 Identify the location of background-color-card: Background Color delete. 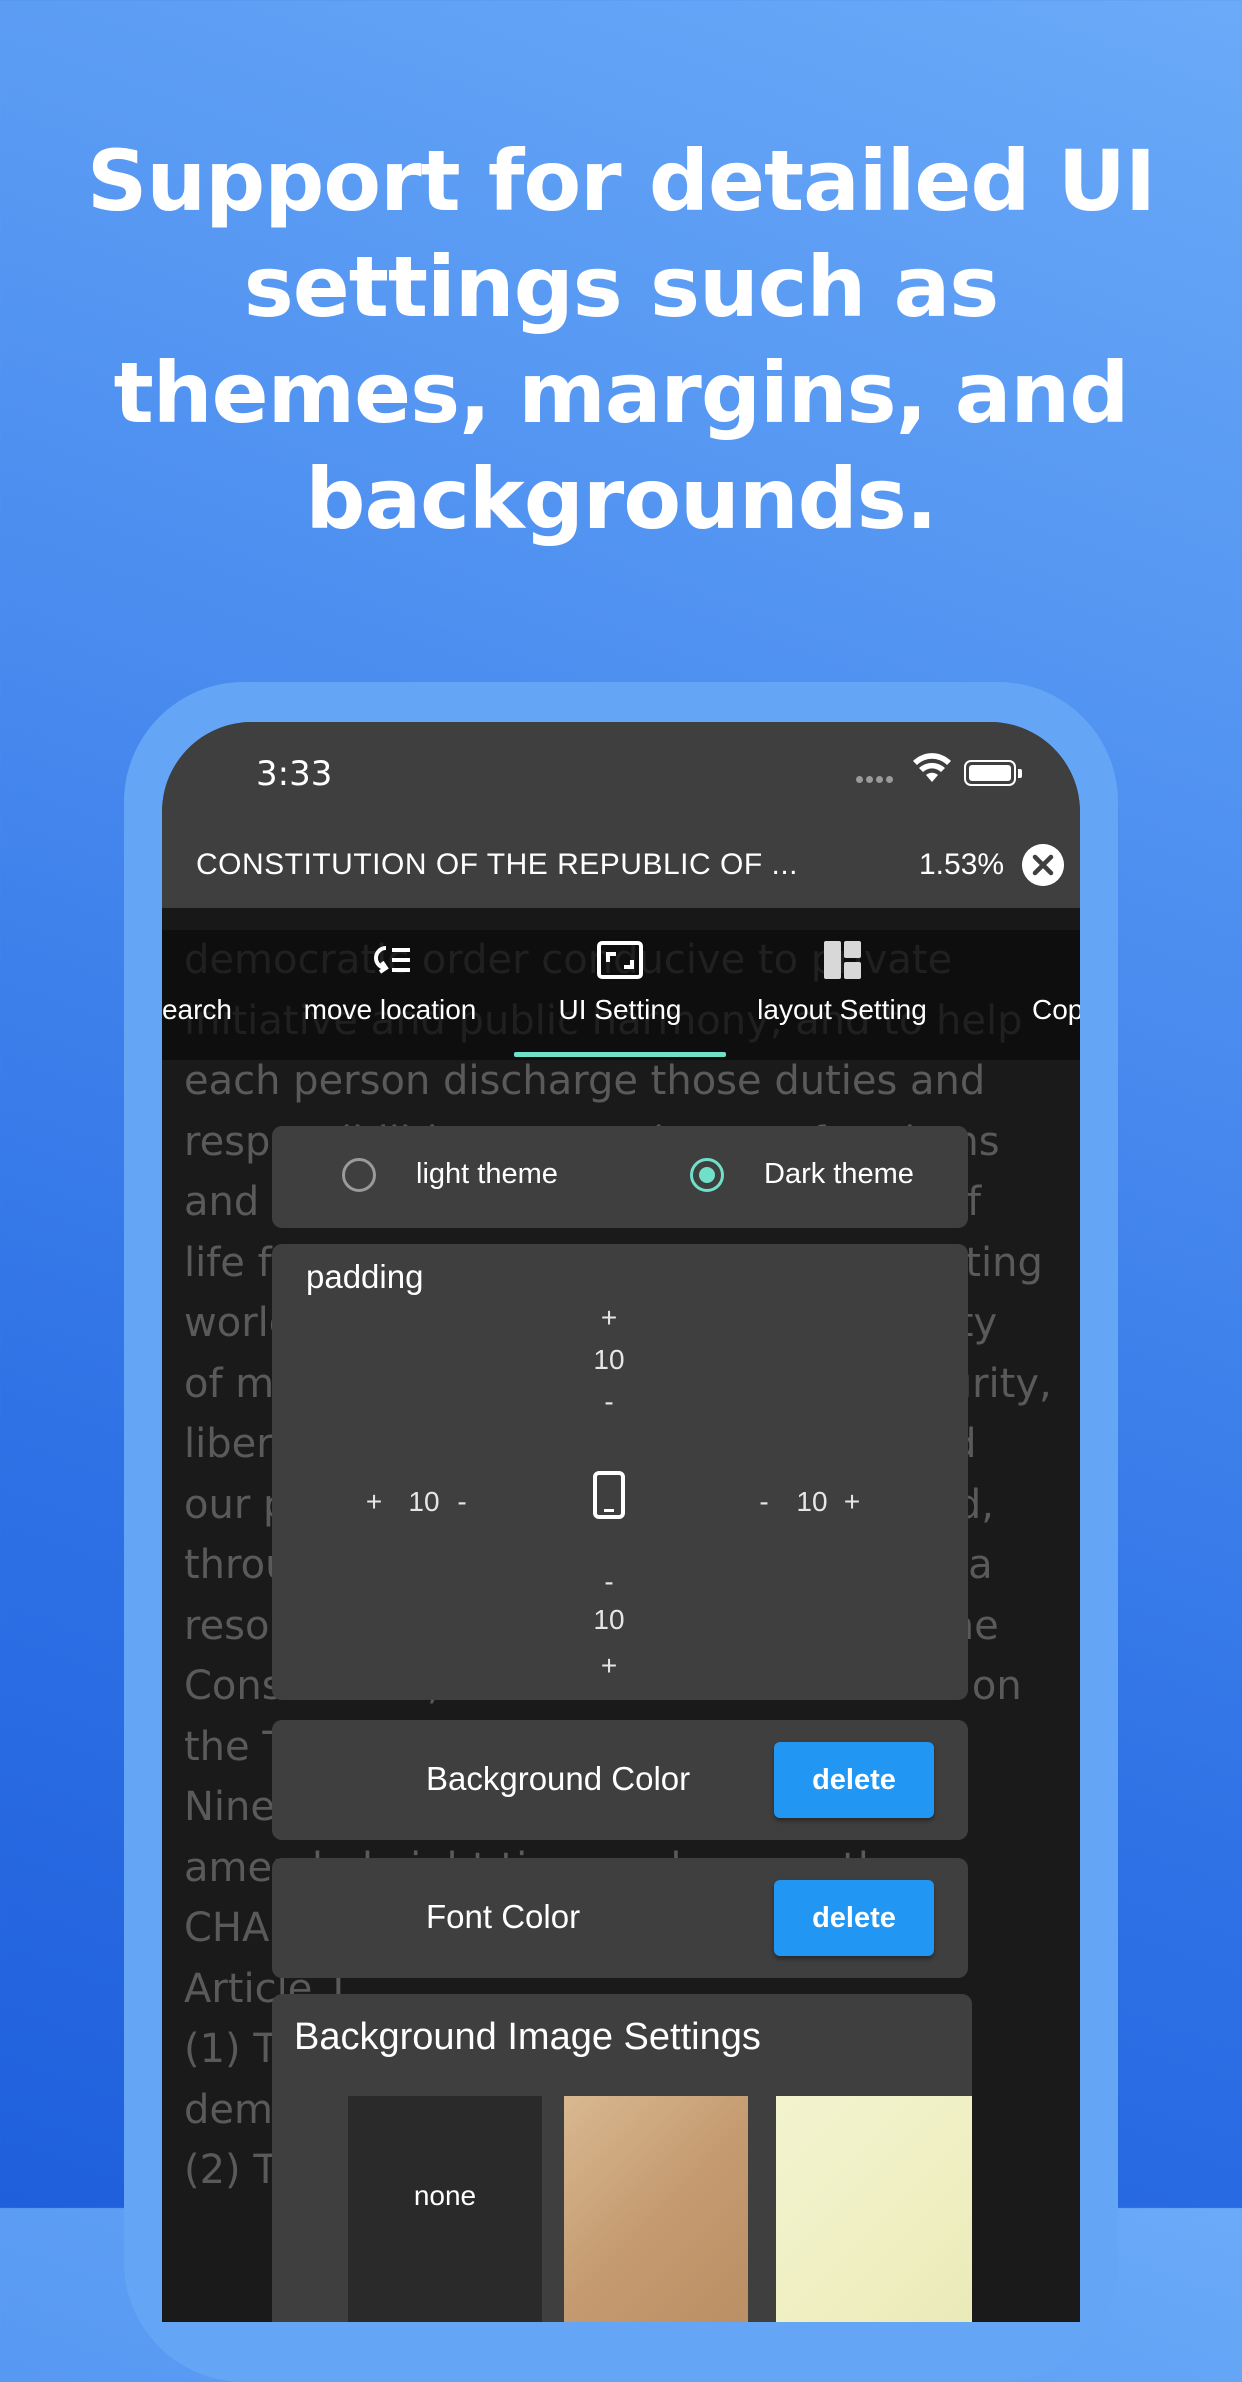
(620, 1780).